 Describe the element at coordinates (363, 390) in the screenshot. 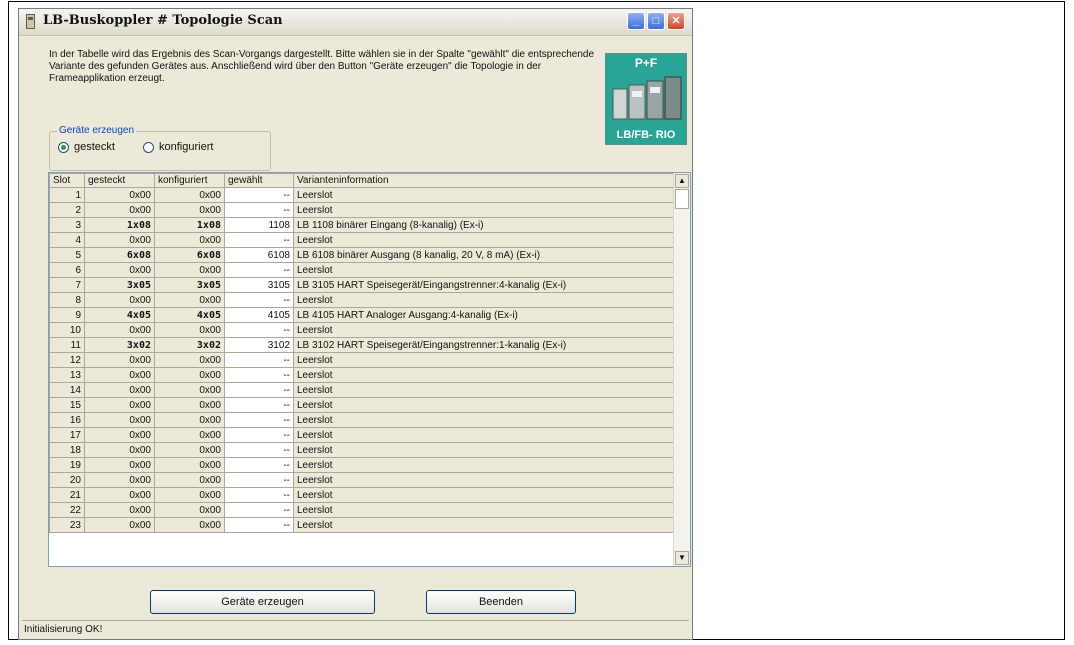

I see `table-row: 14 0x00 0x00 -- Leerslot` at that location.